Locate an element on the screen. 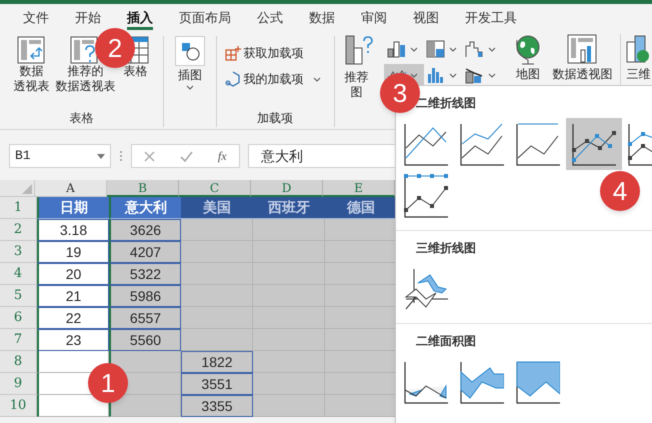  3d-map-button: 三维 is located at coordinates (638, 57).